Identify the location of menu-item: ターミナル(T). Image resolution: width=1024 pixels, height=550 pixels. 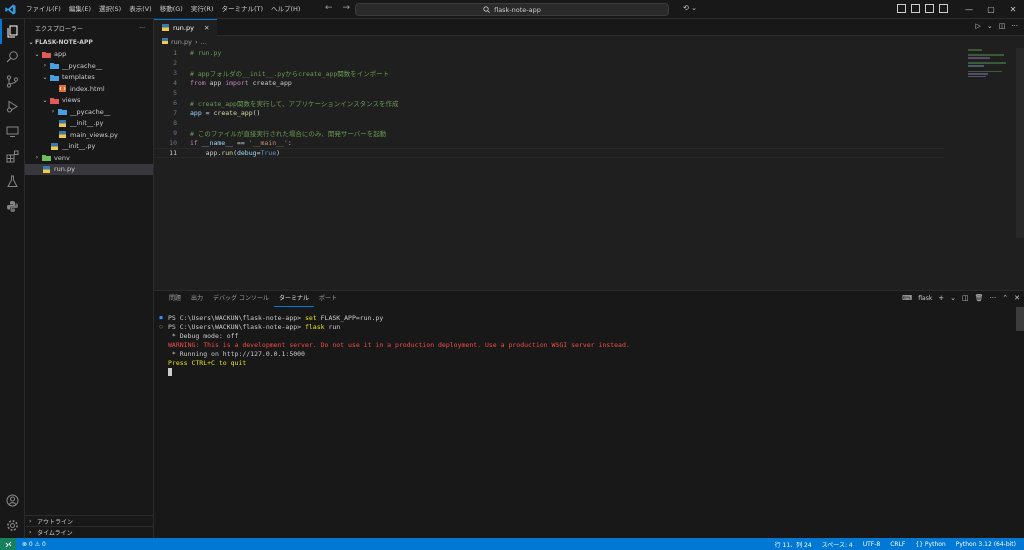
(242, 9).